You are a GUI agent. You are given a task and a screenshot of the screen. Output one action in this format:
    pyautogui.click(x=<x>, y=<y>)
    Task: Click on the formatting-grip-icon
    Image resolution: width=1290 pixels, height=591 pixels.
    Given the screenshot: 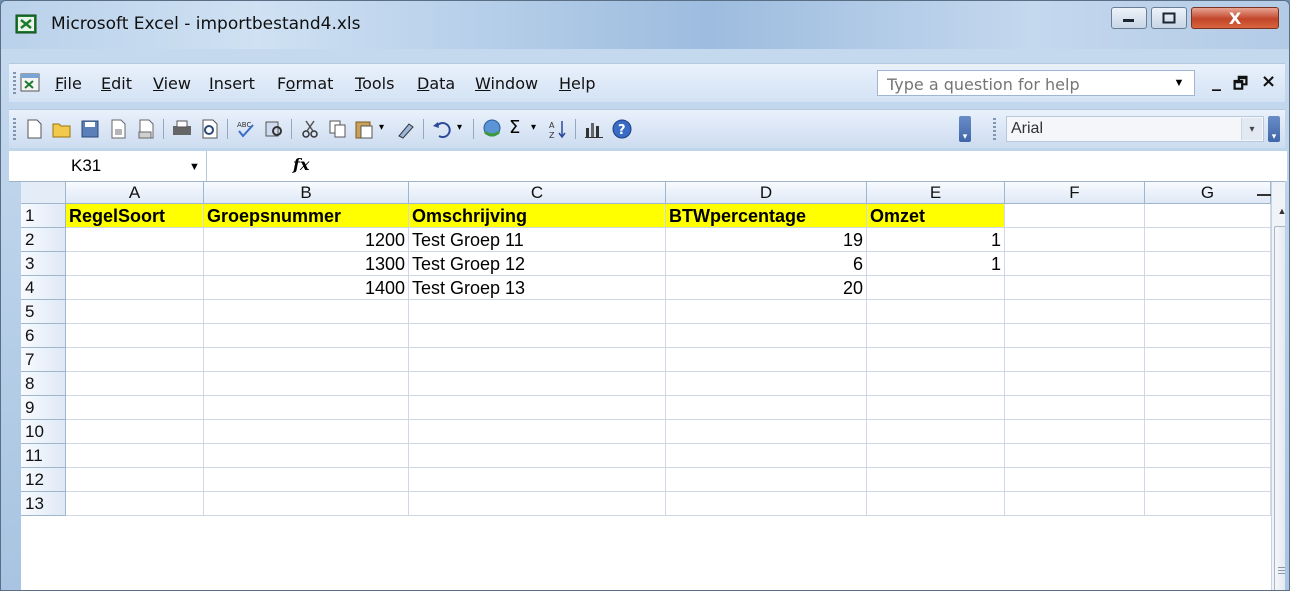 What is the action you would take?
    pyautogui.click(x=994, y=129)
    